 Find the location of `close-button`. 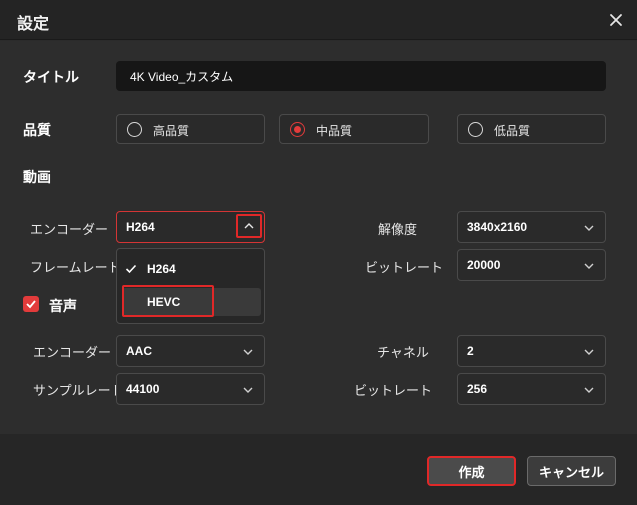

close-button is located at coordinates (616, 20).